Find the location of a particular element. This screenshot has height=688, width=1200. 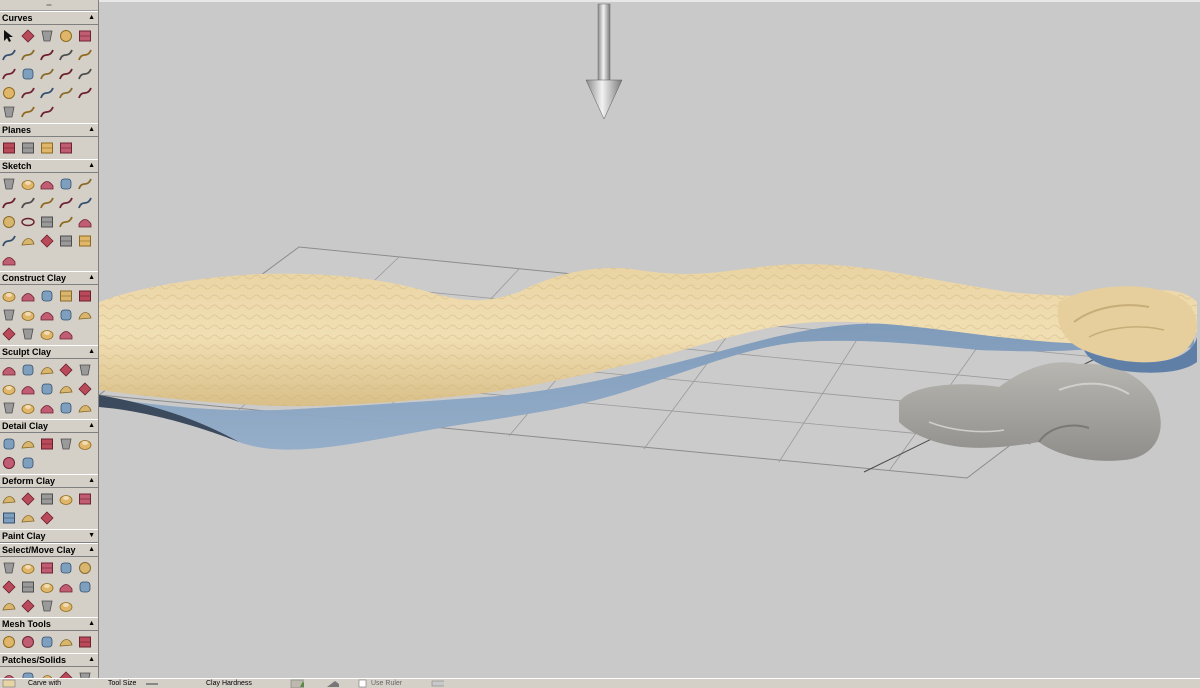

freehand-icon is located at coordinates (28, 203).